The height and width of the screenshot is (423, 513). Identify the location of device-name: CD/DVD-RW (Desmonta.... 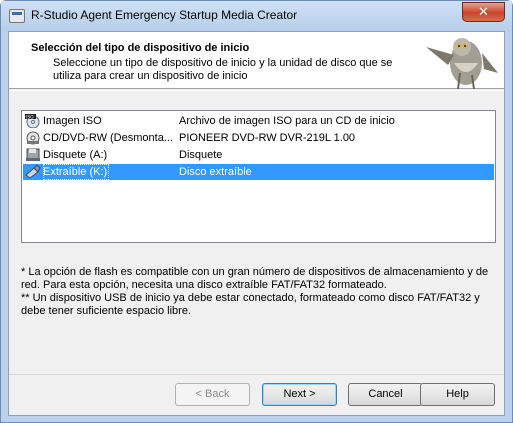
(108, 138).